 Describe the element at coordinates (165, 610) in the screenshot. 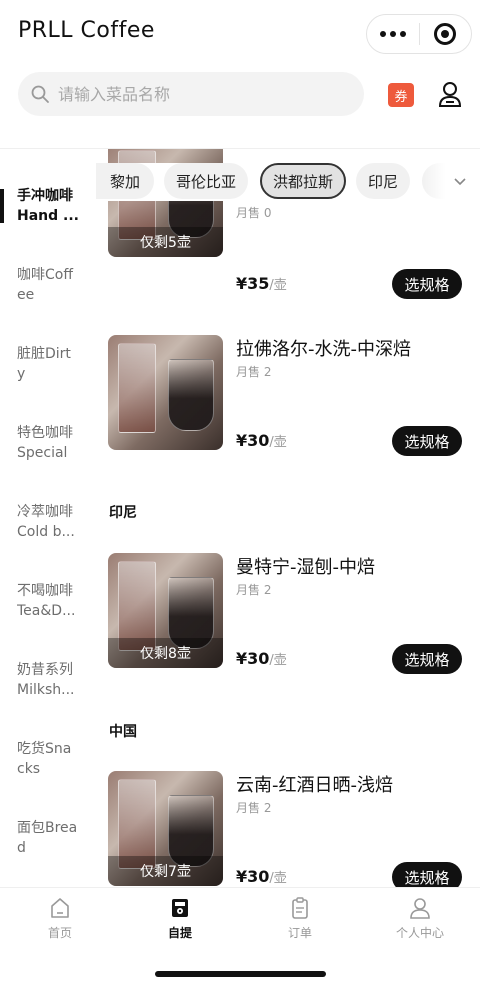

I see `product-image: 仅剩8壶` at that location.